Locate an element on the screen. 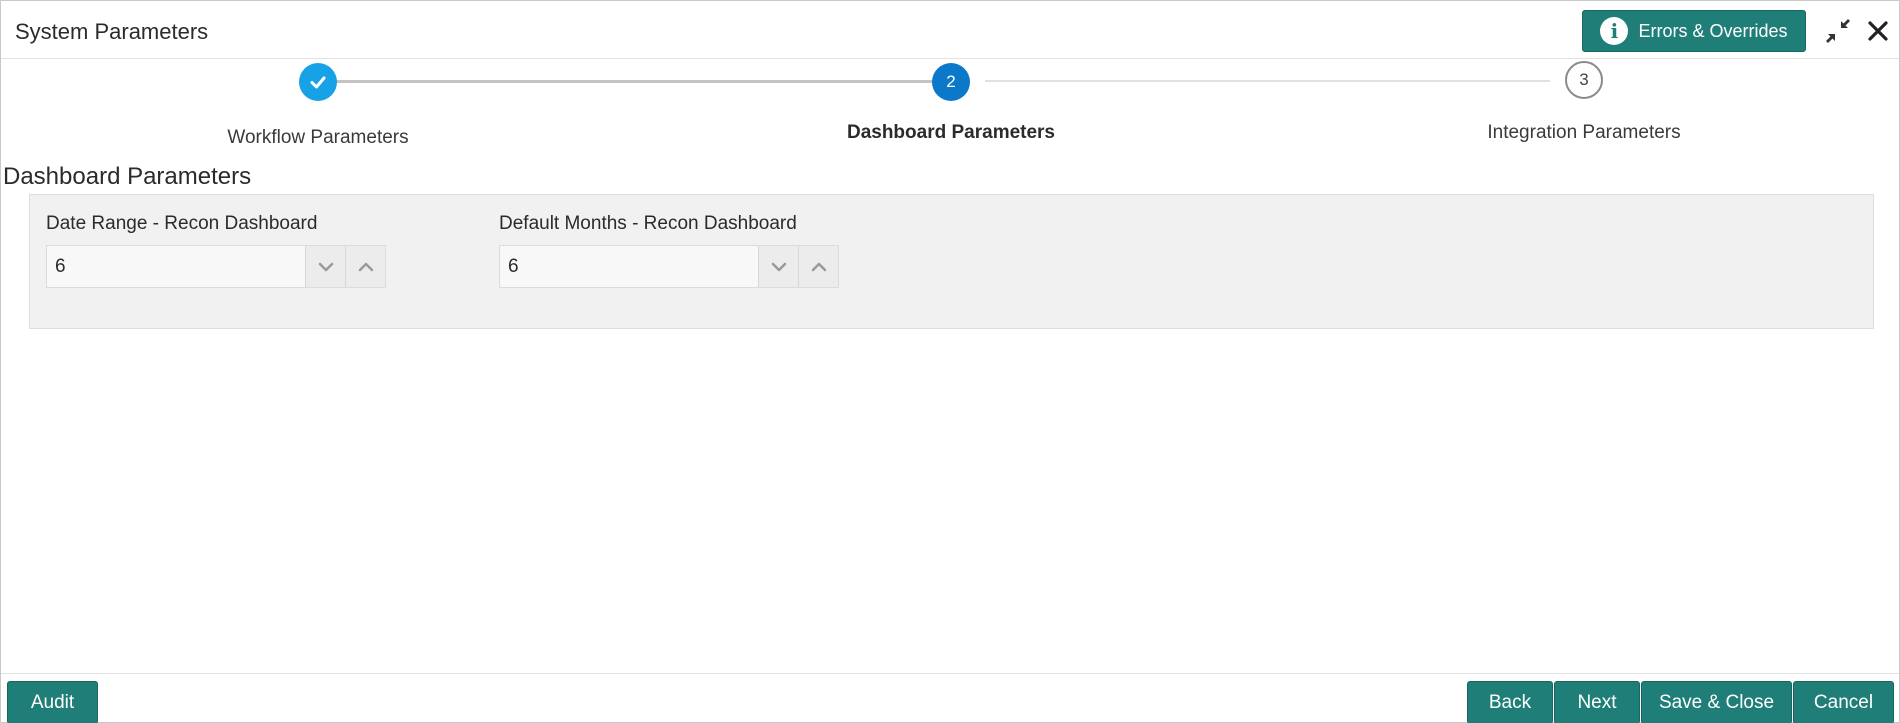 This screenshot has height=723, width=1900. default-months-stepper: 6 is located at coordinates (669, 266).